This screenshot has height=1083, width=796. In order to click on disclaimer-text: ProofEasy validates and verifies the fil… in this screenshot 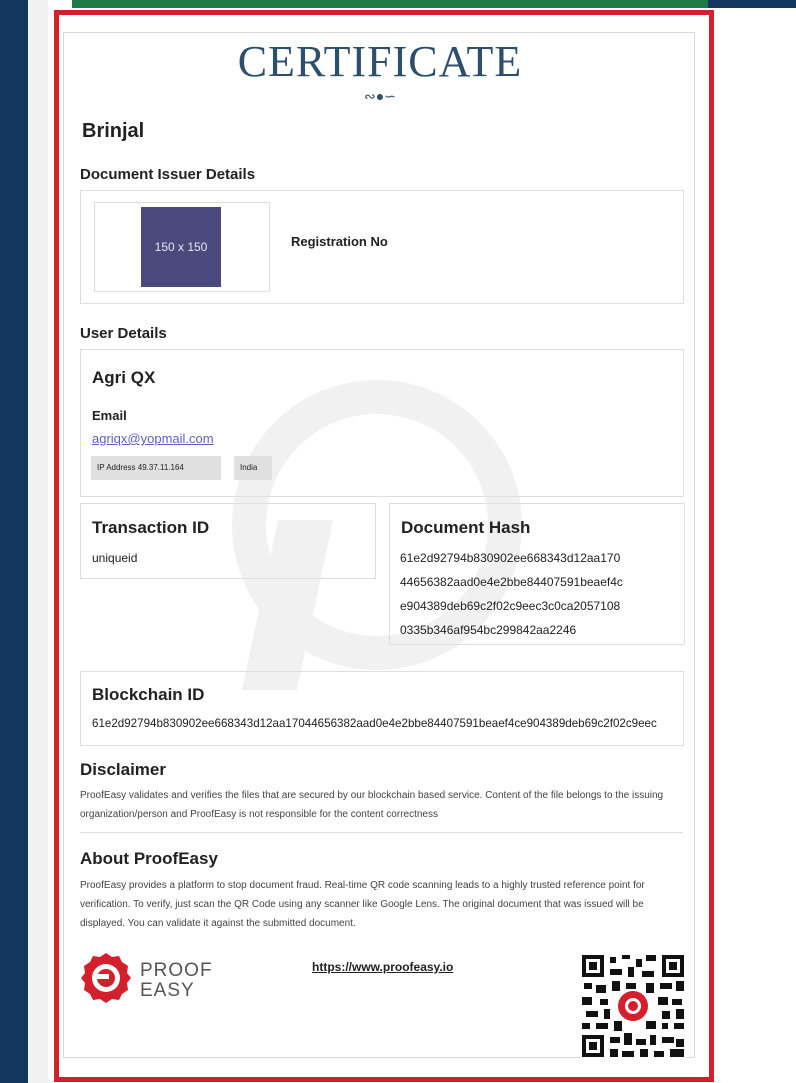, I will do `click(372, 805)`.